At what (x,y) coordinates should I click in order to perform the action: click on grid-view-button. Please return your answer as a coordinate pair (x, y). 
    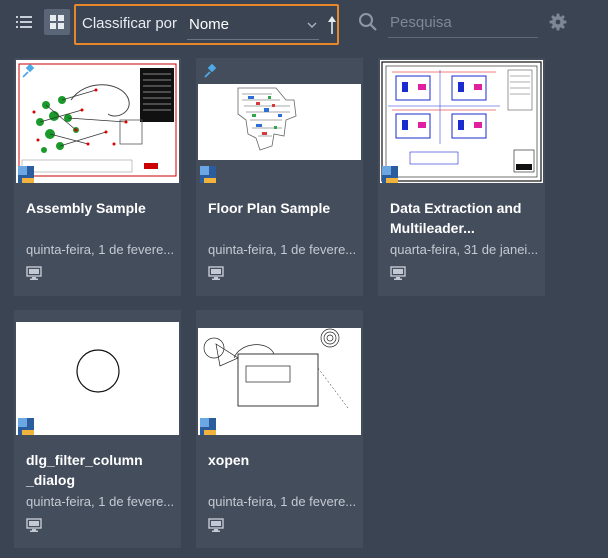
    Looking at the image, I should click on (57, 22).